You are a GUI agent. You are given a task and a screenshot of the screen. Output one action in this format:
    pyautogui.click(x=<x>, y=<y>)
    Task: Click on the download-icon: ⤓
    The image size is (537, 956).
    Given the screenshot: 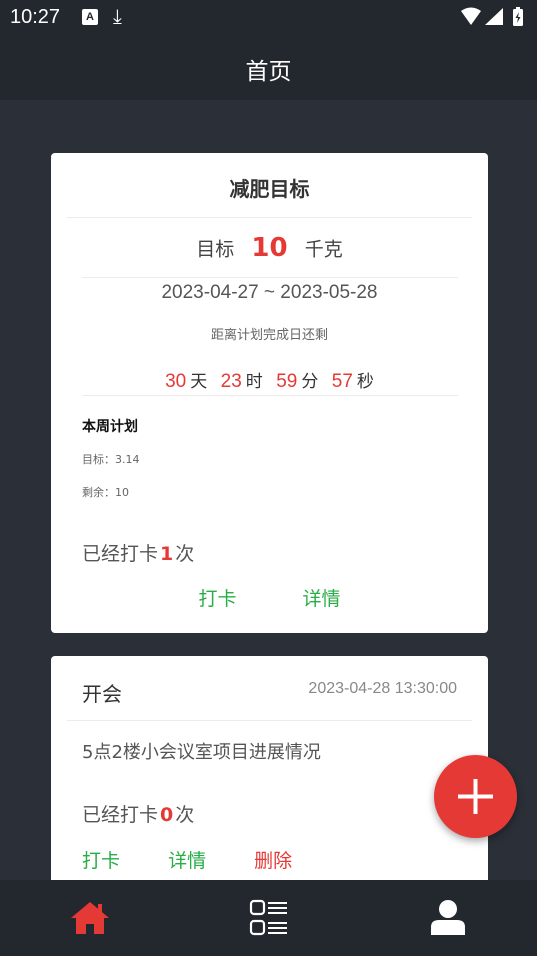 What is the action you would take?
    pyautogui.click(x=117, y=16)
    